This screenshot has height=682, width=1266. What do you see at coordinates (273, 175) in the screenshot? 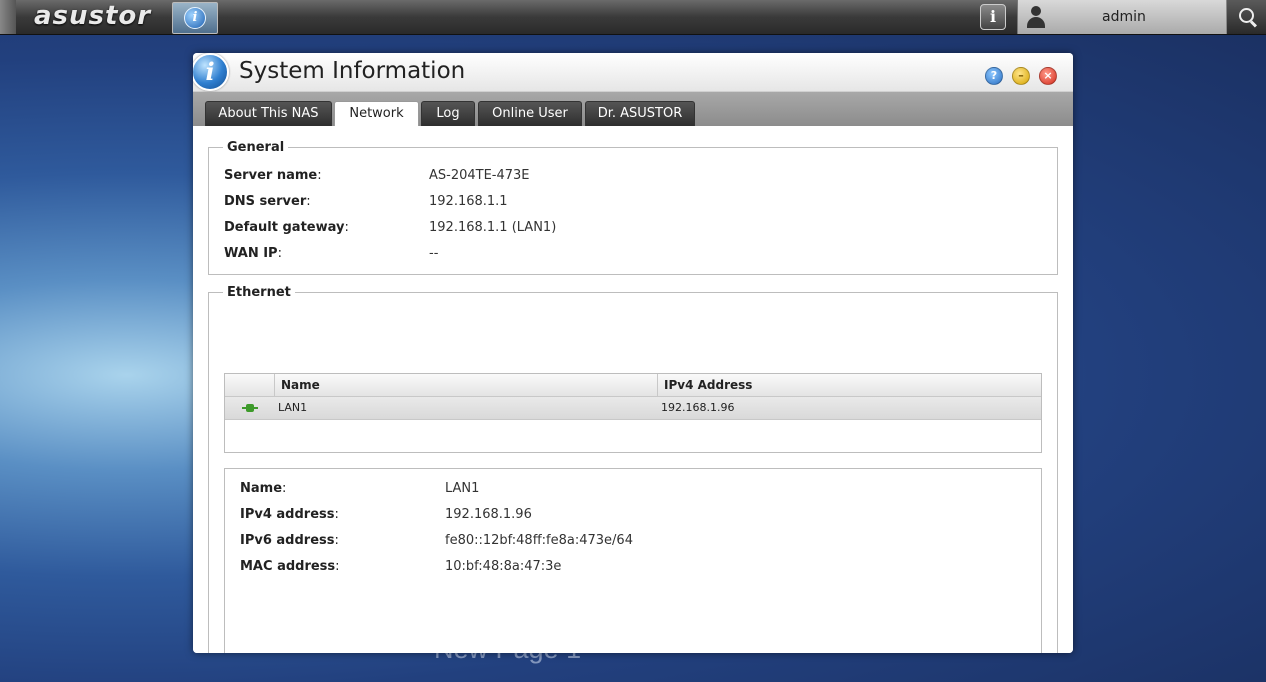
I see `server-name-label: Server name:` at bounding box center [273, 175].